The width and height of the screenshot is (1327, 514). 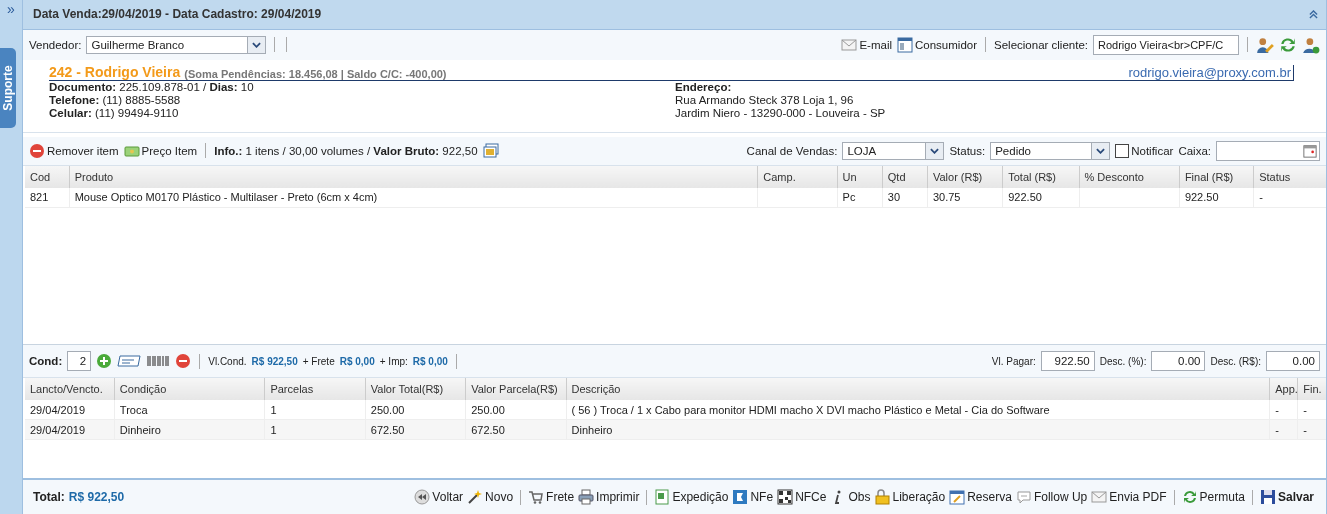 What do you see at coordinates (1050, 150) in the screenshot?
I see `status-select: Pedido` at bounding box center [1050, 150].